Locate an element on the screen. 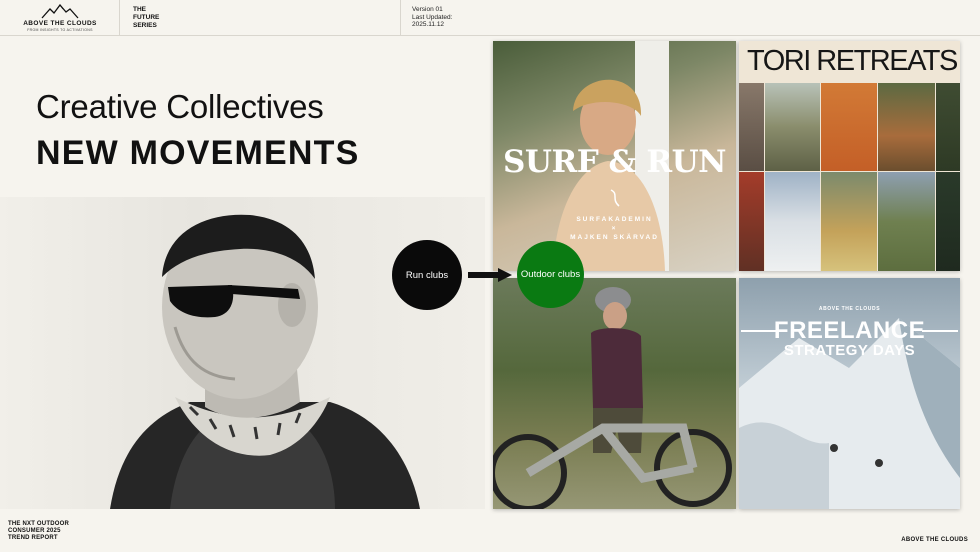 The width and height of the screenshot is (980, 552). snowy-mountain-illustration is located at coordinates (849, 413).